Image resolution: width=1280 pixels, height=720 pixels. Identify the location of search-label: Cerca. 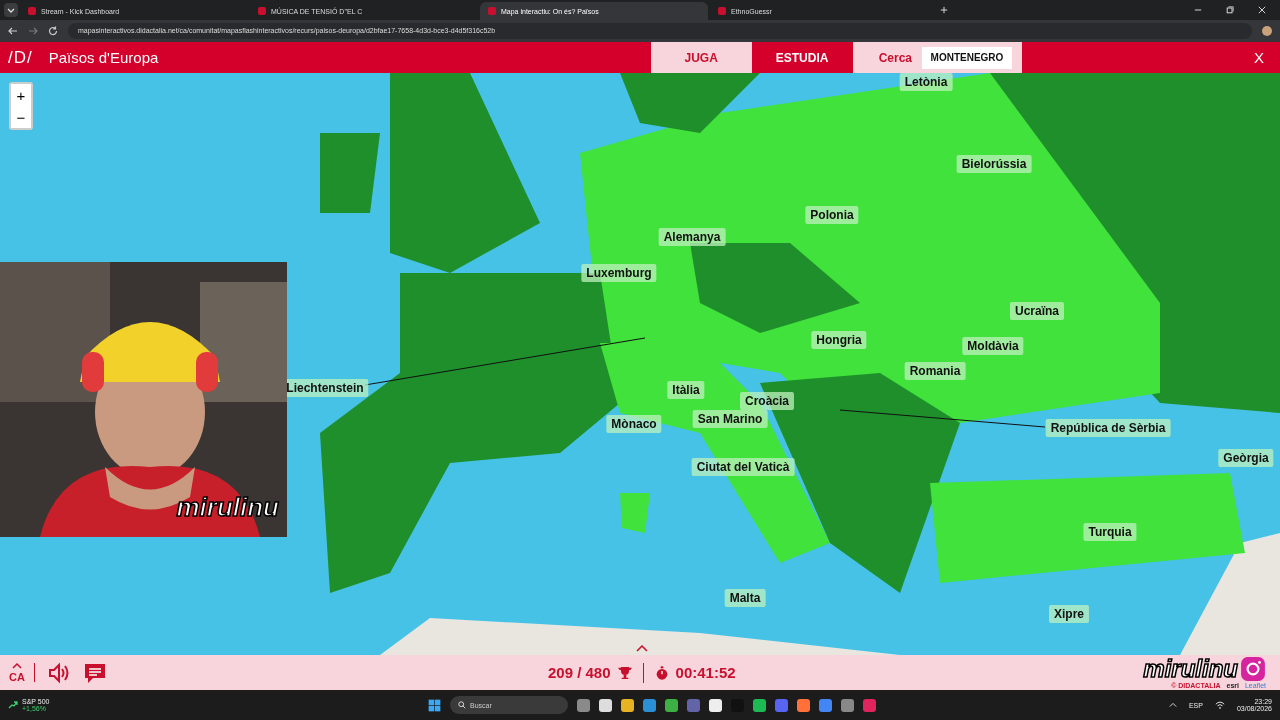
(895, 57).